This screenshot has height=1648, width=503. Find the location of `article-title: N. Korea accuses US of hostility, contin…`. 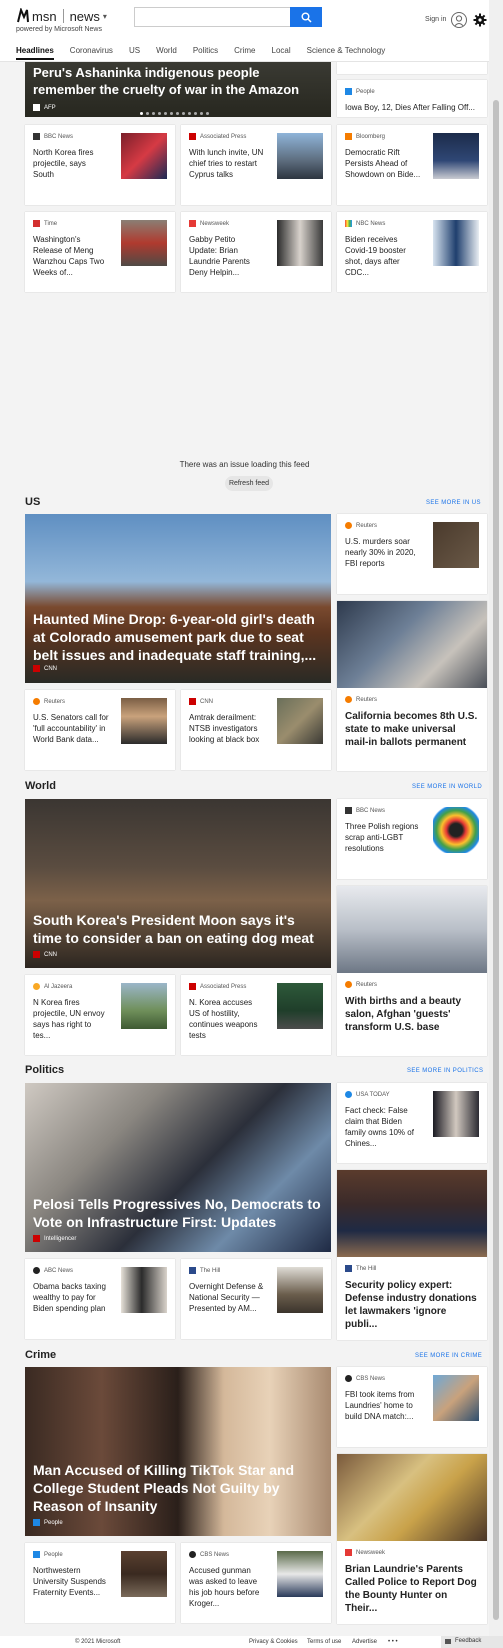

article-title: N. Korea accuses US of hostility, contin… is located at coordinates (223, 1019).